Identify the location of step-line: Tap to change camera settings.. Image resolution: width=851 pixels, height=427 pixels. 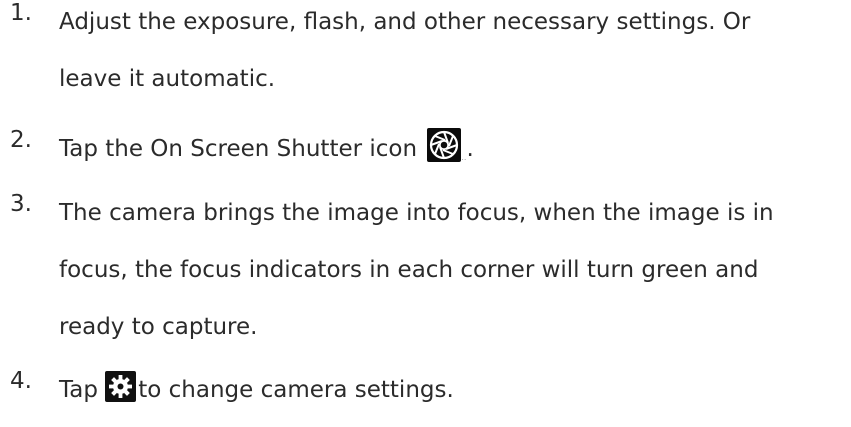
(452, 396).